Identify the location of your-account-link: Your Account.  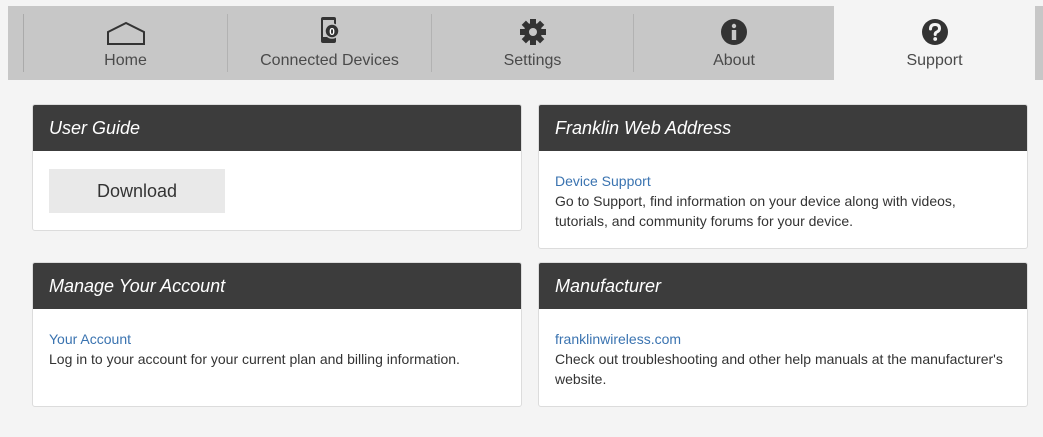
(277, 339).